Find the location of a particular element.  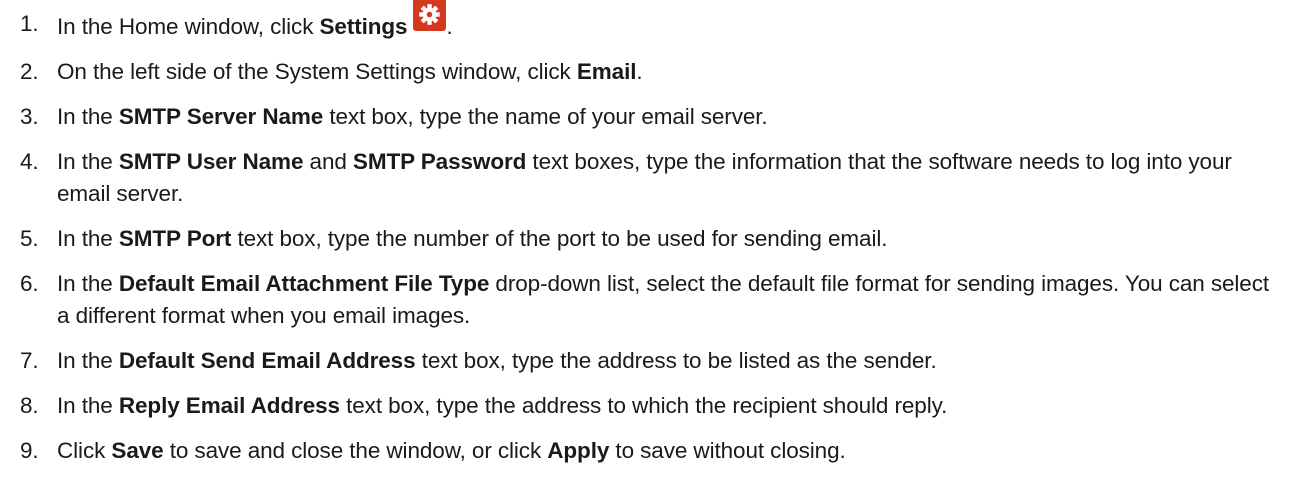

step-number: 8. is located at coordinates (29, 405).